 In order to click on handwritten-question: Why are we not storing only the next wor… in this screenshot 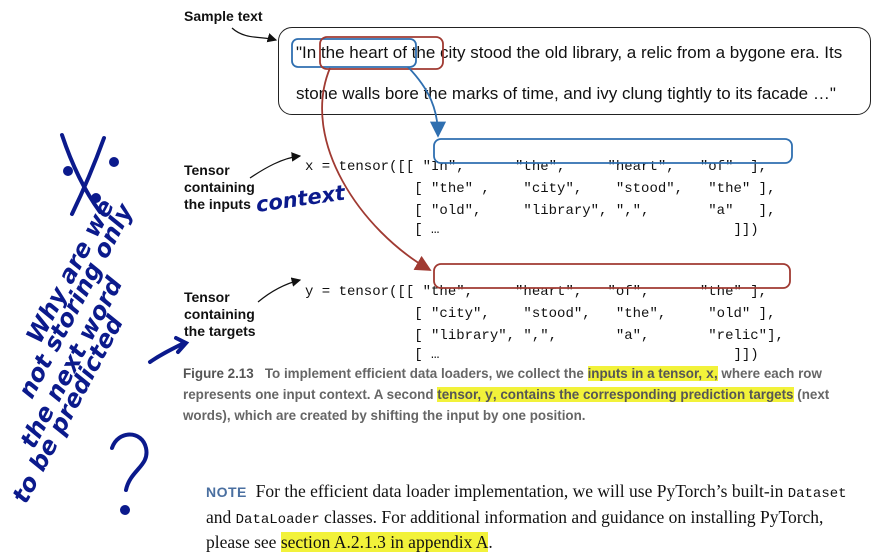, I will do `click(73, 351)`.